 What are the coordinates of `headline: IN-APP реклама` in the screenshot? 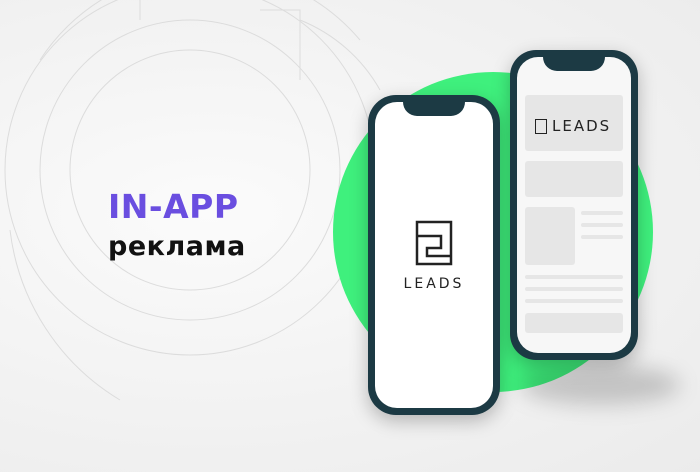 It's located at (177, 226).